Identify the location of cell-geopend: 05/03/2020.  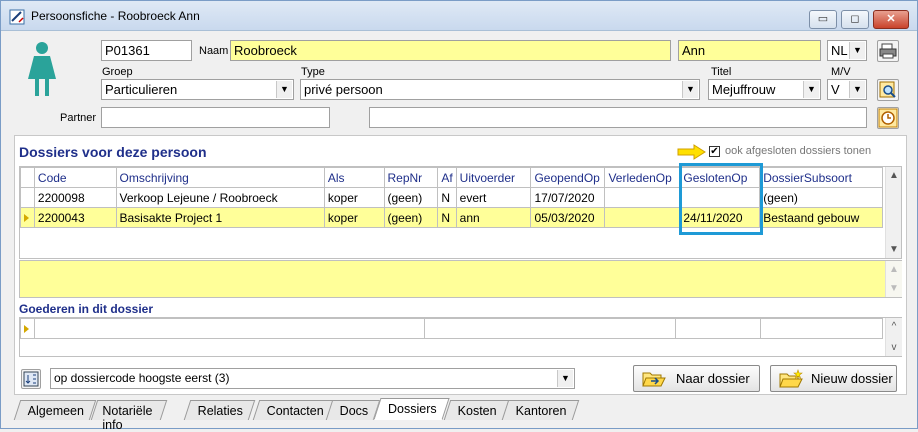
(568, 217).